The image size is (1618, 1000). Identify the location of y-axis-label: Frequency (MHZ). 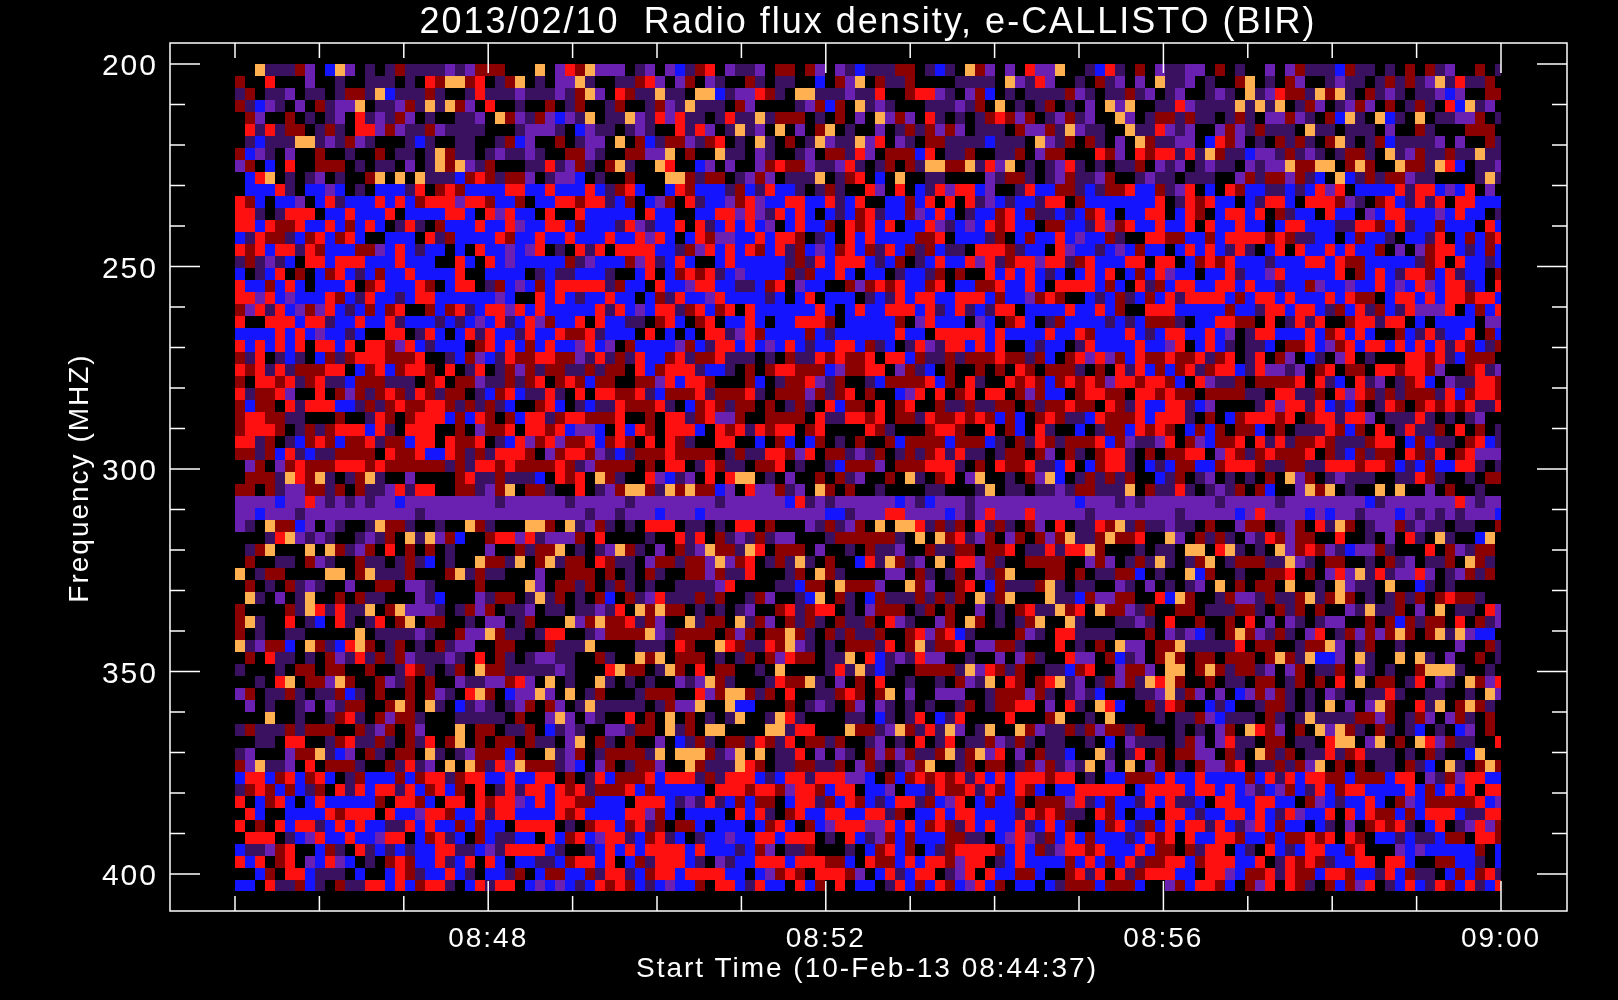
(78, 478).